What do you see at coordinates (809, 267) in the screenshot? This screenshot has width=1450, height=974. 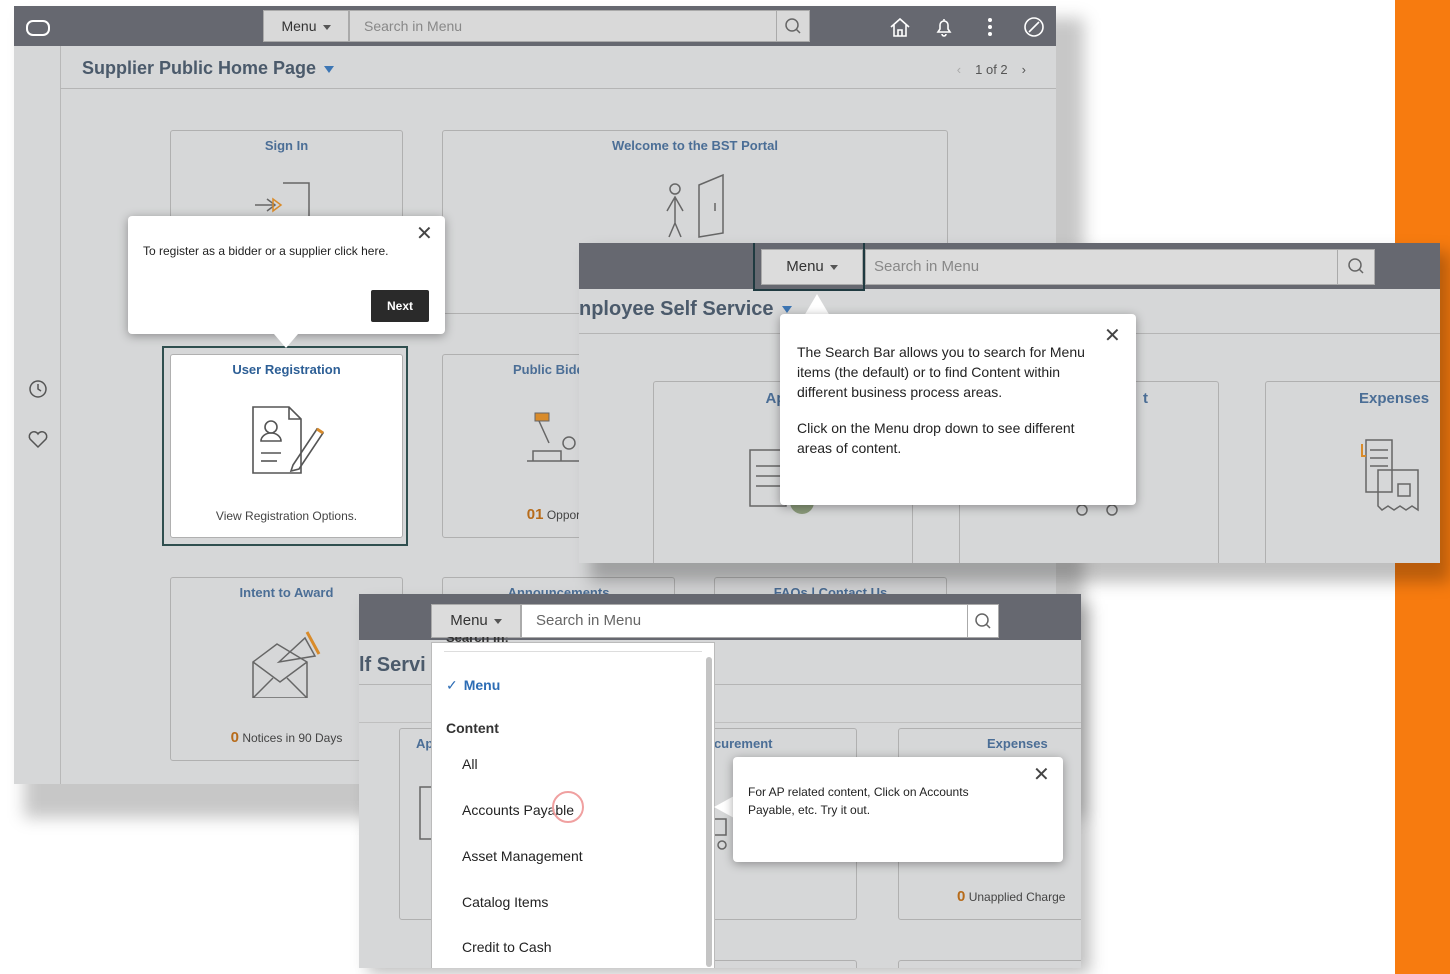 I see `menu-highlight-frame` at bounding box center [809, 267].